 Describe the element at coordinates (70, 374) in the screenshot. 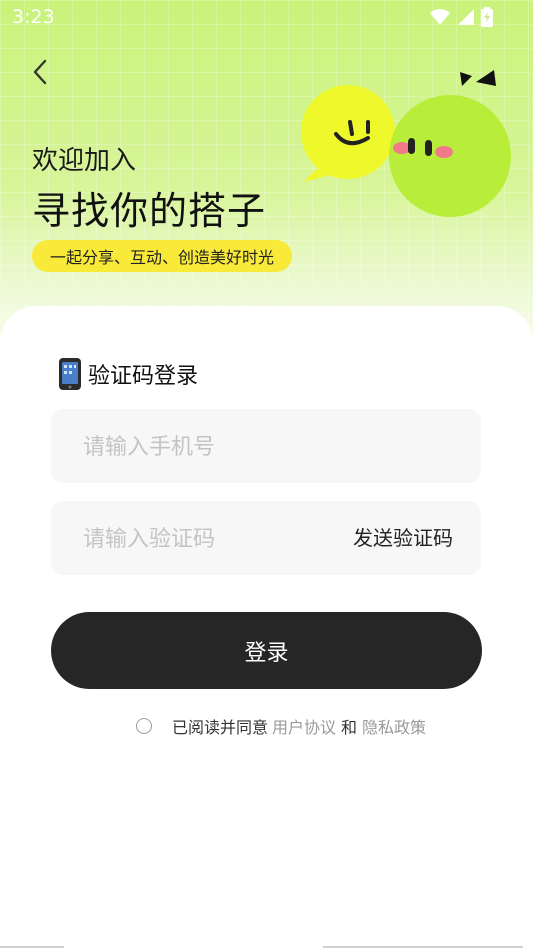

I see `mobile-phone-icon` at that location.